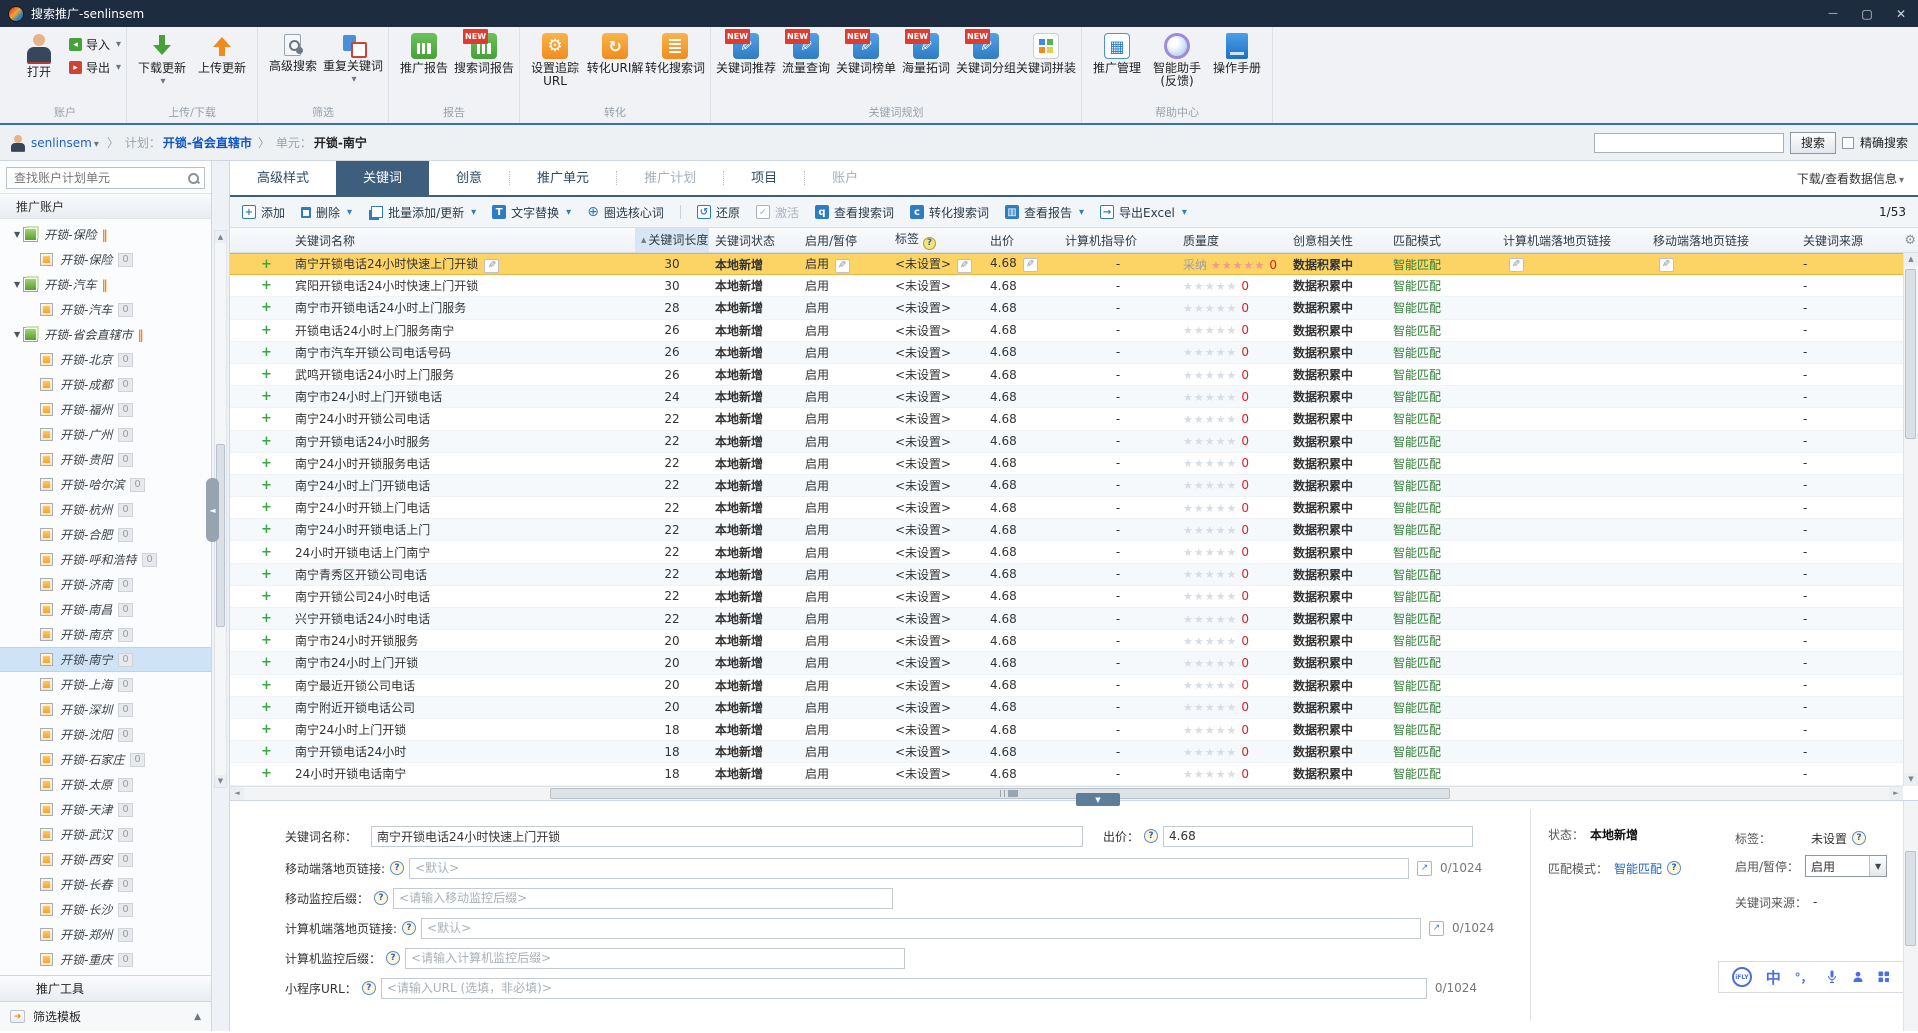 Image resolution: width=1918 pixels, height=1033 pixels. Describe the element at coordinates (462, 707) in the screenshot. I see `keyword-name-cell: 南宁附近开锁电话公司` at that location.